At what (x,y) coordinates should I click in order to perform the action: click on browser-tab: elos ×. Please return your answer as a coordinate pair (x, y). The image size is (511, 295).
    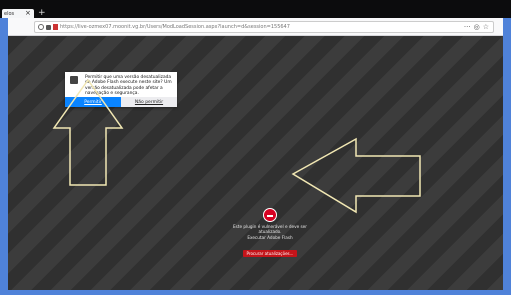
    Looking at the image, I should click on (18, 13).